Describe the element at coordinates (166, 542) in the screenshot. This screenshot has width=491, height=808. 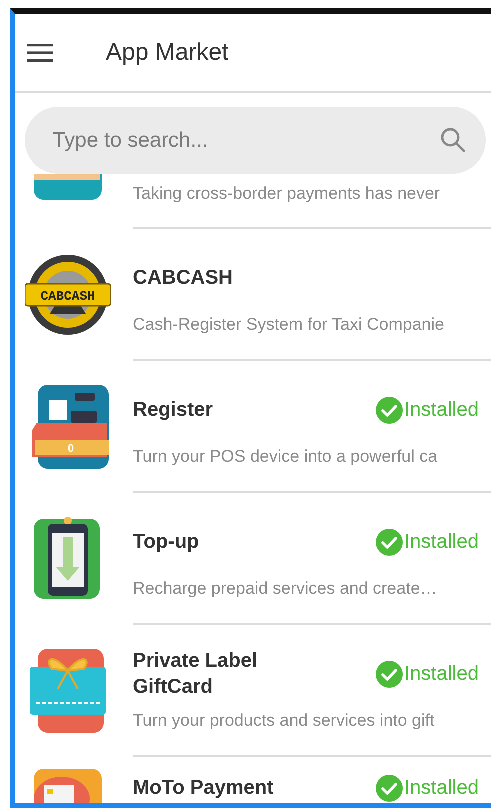
I see `app-name: Top-up` at that location.